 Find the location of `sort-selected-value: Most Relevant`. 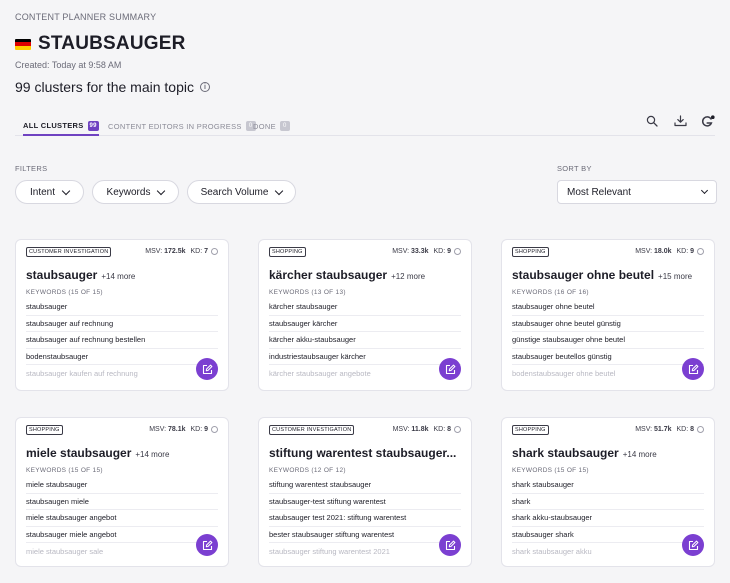

sort-selected-value: Most Relevant is located at coordinates (599, 192).